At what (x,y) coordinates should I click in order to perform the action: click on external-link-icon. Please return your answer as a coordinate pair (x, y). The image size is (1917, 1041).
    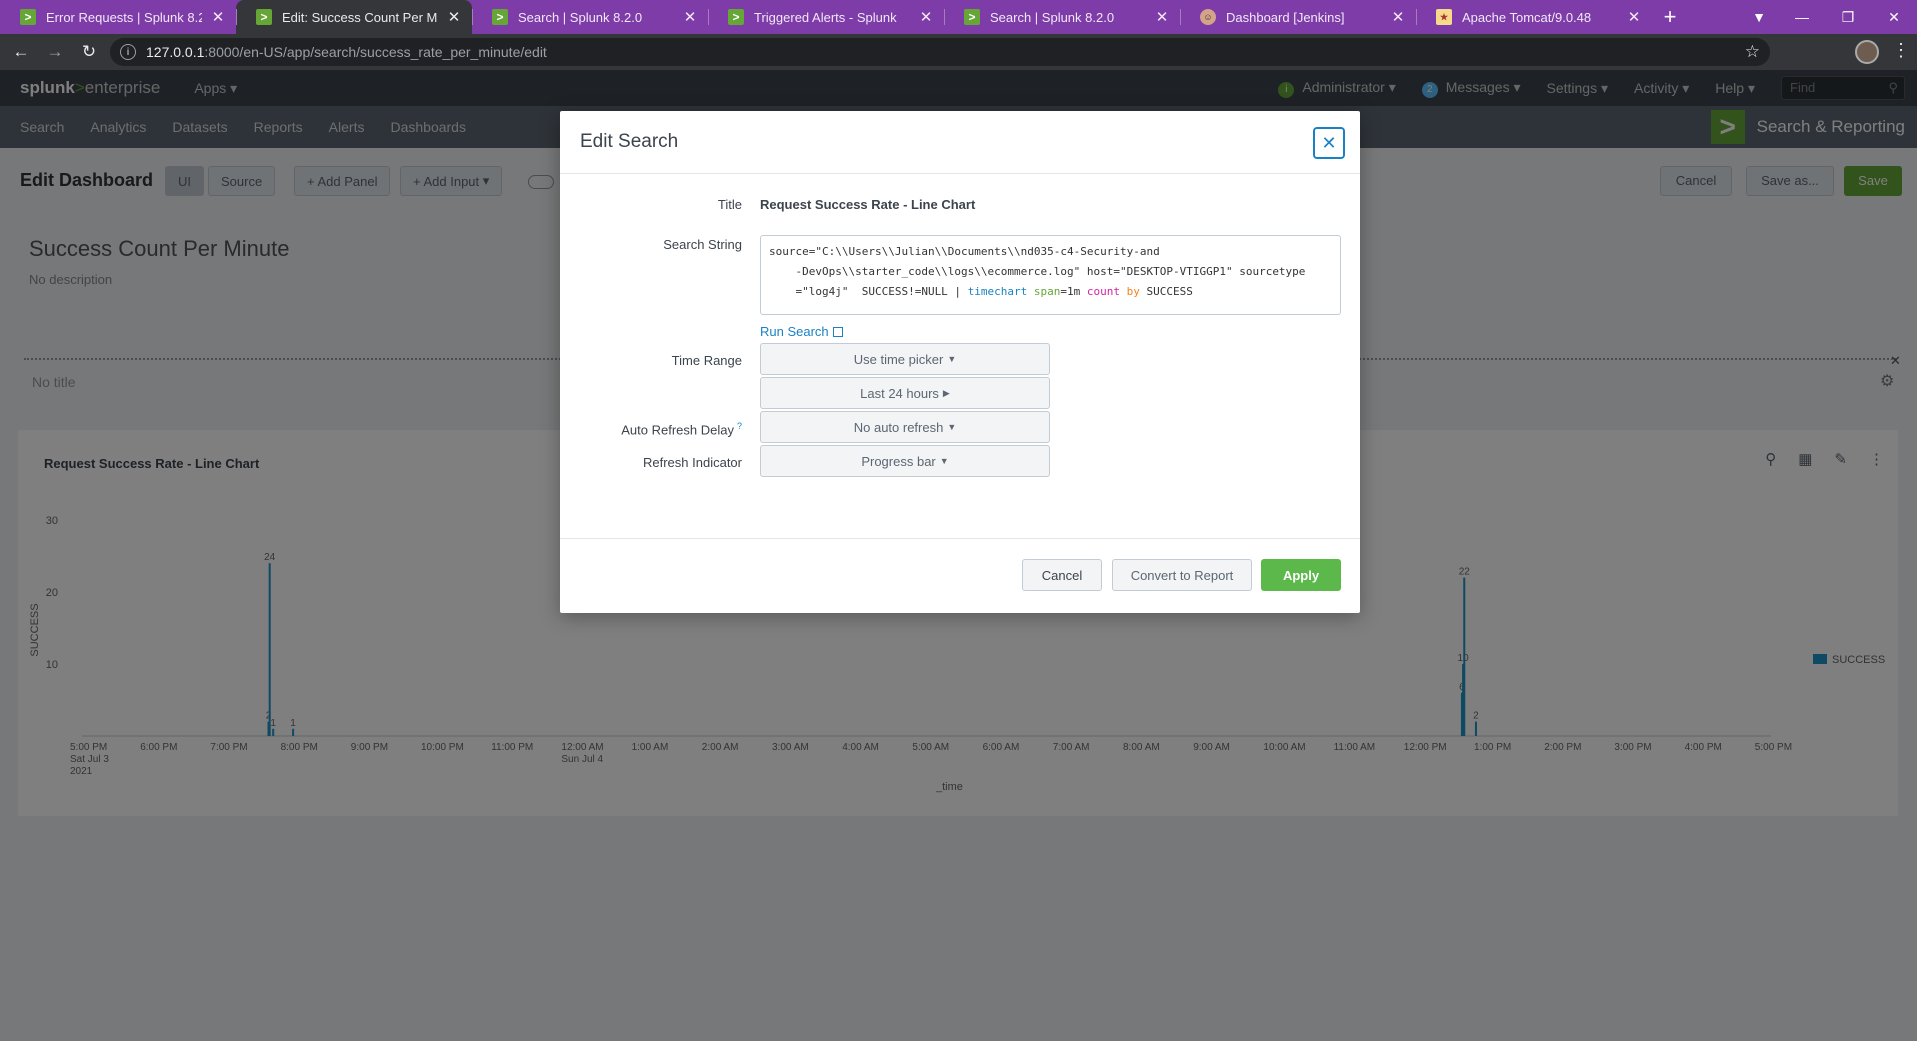
    Looking at the image, I should click on (837, 332).